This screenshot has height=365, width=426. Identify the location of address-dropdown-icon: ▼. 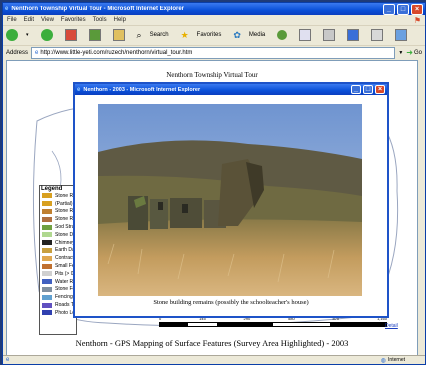
(400, 53).